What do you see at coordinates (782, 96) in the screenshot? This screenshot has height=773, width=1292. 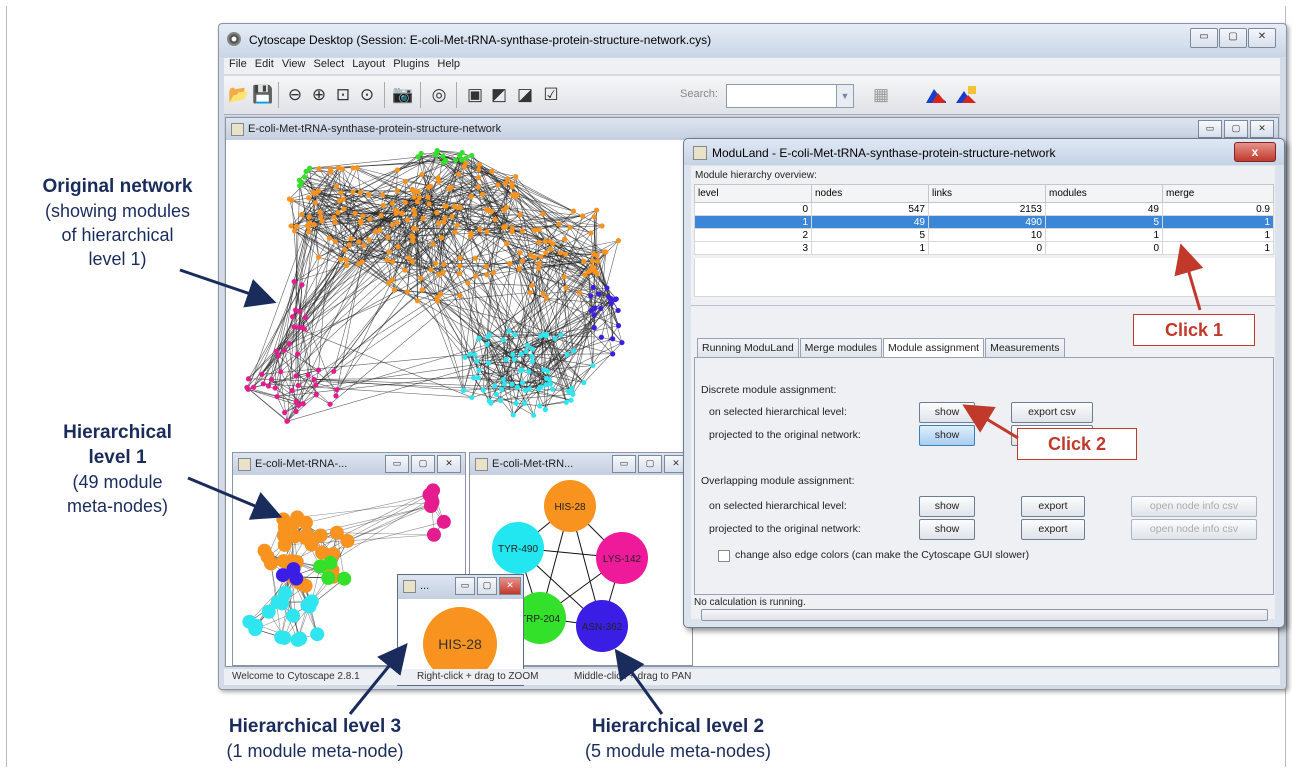 I see `search-input` at bounding box center [782, 96].